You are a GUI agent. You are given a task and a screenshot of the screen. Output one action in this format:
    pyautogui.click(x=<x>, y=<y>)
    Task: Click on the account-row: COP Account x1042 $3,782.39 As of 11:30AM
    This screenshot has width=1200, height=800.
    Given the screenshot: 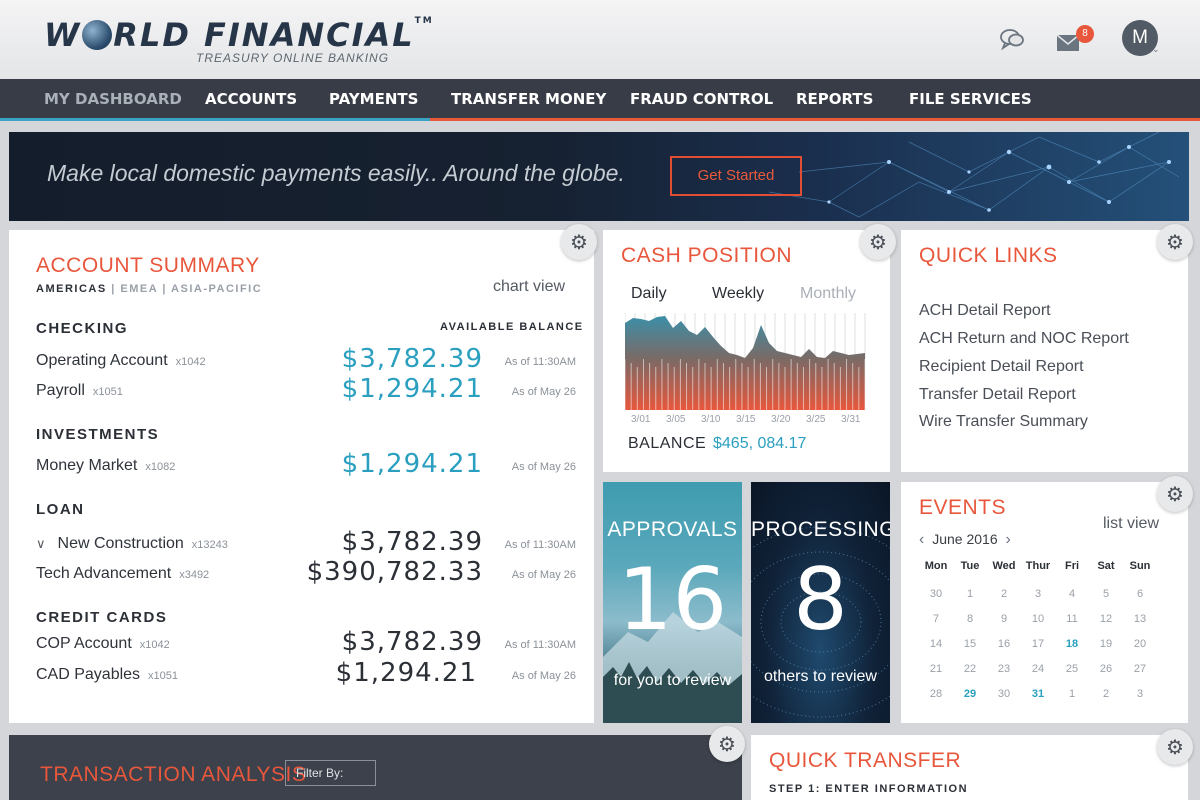 What is the action you would take?
    pyautogui.click(x=306, y=644)
    